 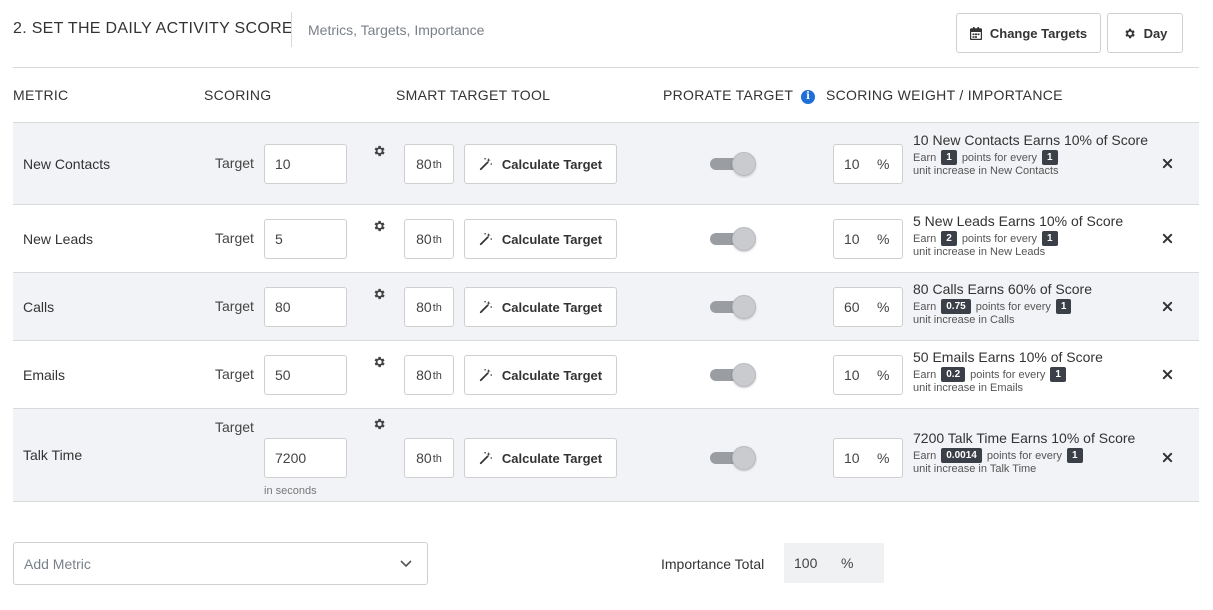 I want to click on add-metric-select: Add Metric, so click(x=220, y=563).